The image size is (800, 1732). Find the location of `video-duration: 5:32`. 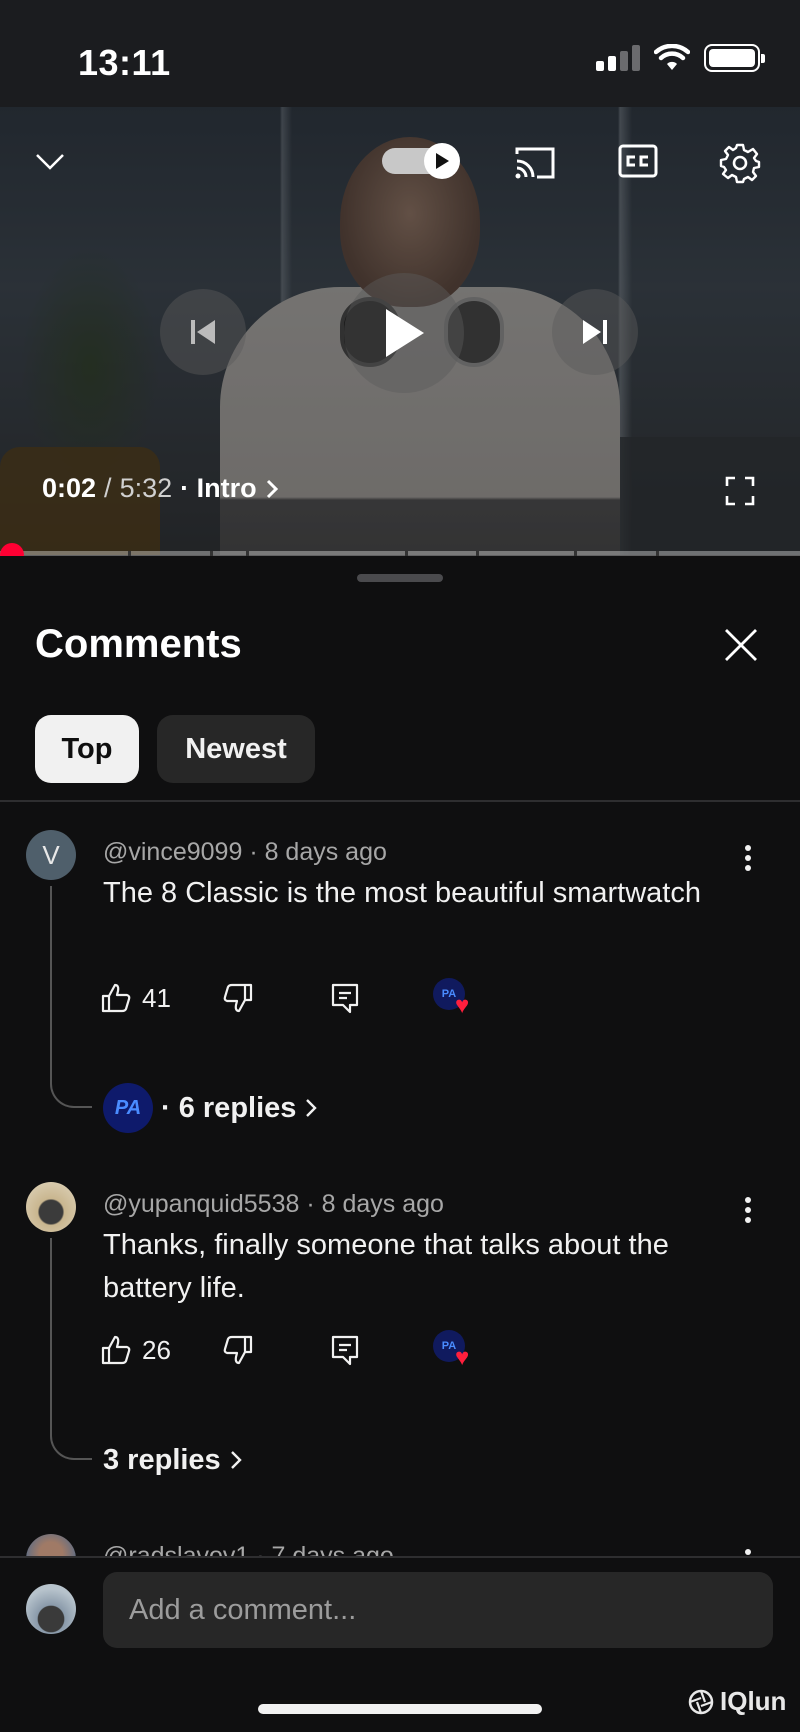

video-duration: 5:32 is located at coordinates (146, 488).